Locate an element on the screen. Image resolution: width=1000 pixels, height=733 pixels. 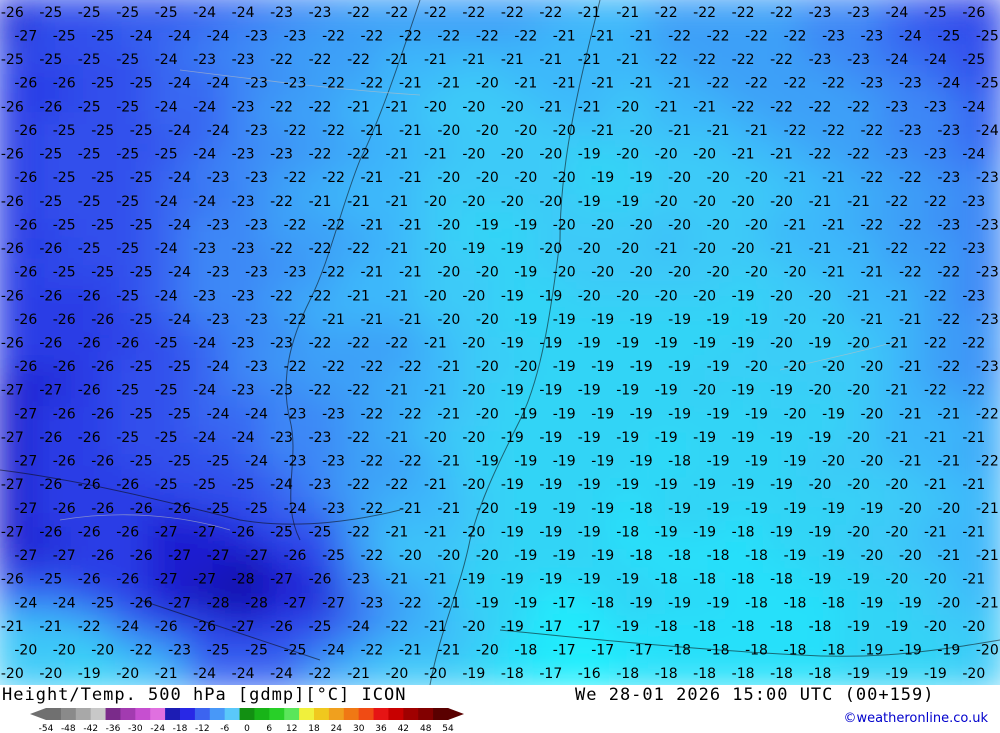
scale-tick-label: -24 is located at coordinates (157, 728).